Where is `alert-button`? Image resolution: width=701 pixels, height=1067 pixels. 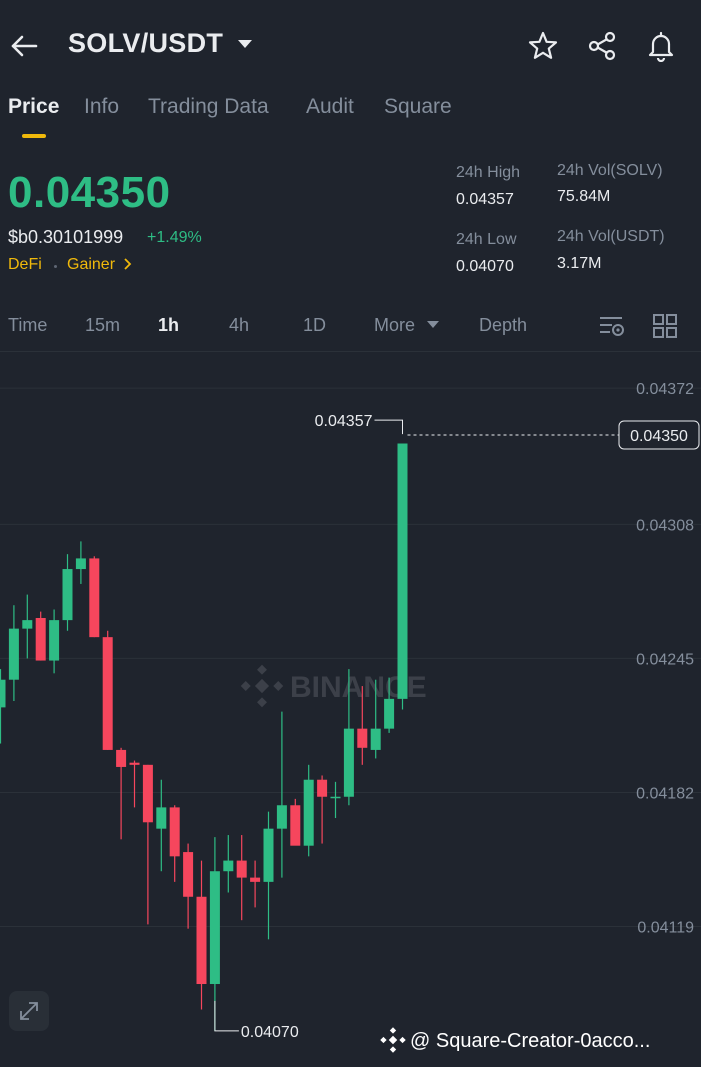
alert-button is located at coordinates (661, 46).